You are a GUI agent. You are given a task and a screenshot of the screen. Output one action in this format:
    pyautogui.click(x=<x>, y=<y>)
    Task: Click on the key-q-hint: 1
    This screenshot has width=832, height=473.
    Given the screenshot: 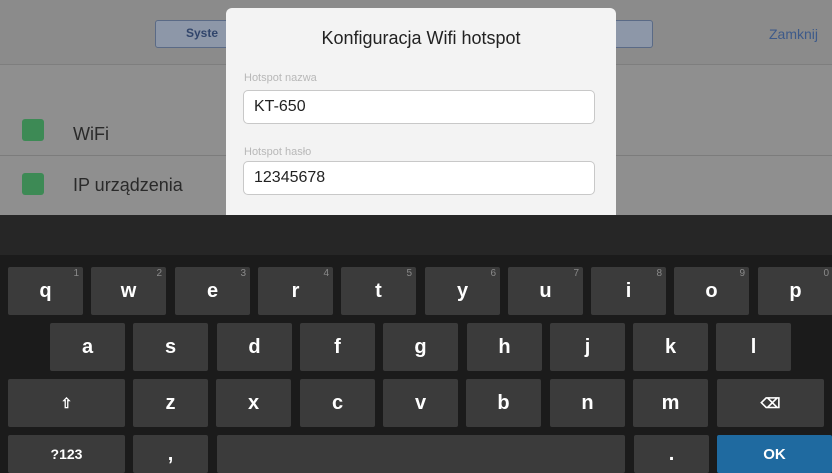 What is the action you would take?
    pyautogui.click(x=76, y=273)
    